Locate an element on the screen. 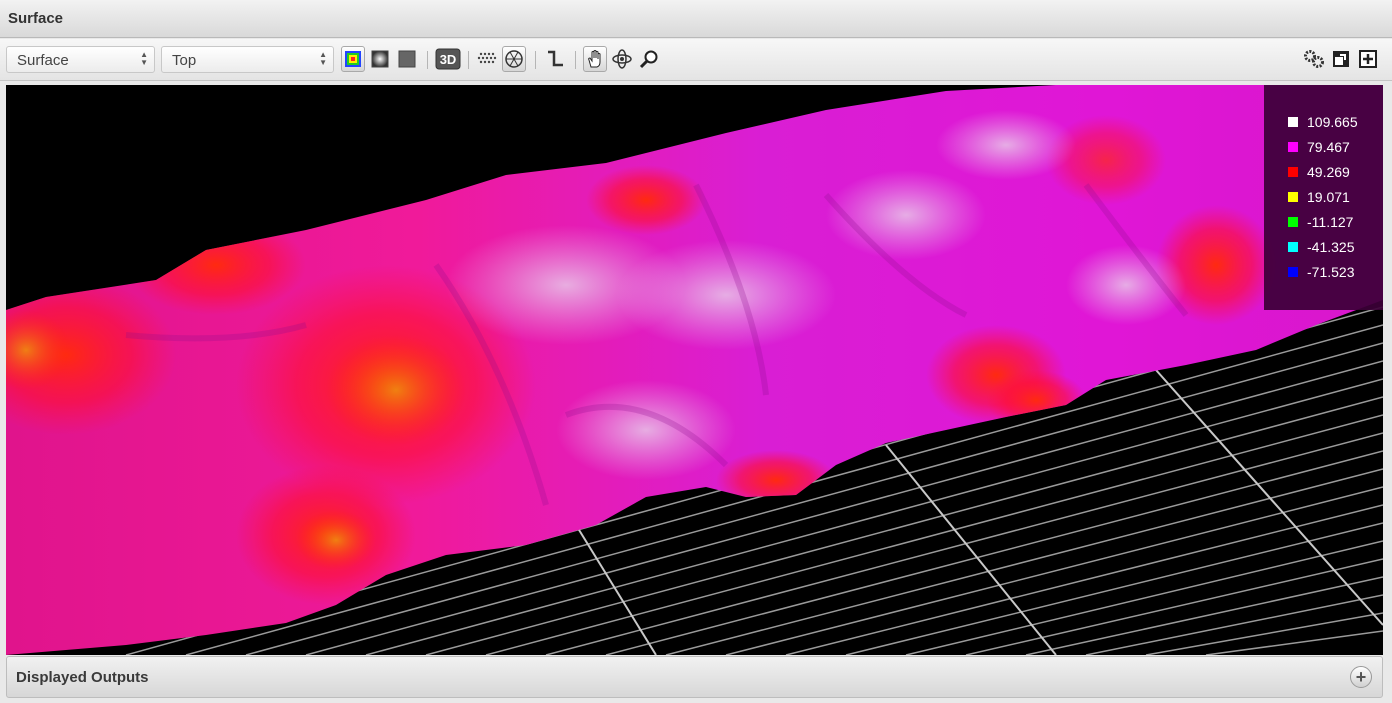 Image resolution: width=1392 pixels, height=703 pixels. legend-label: -11.127 is located at coordinates (1330, 222).